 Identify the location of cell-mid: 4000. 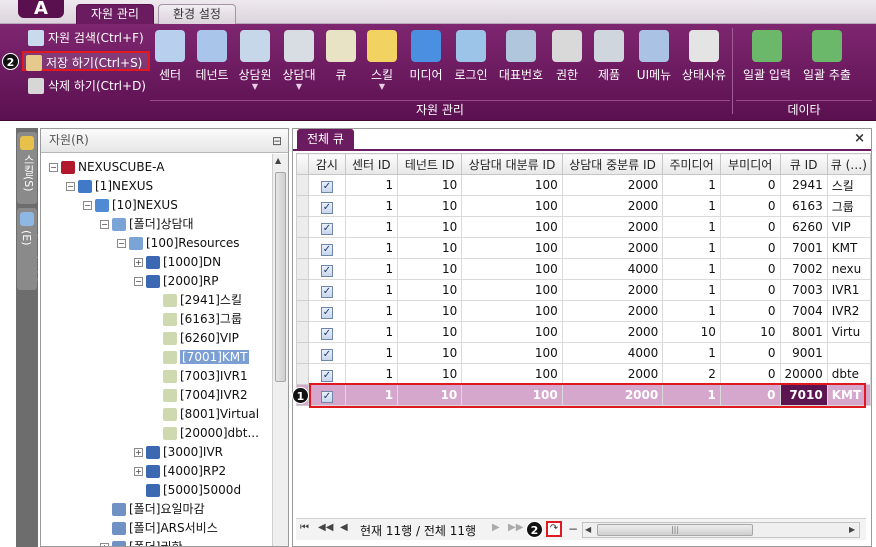
(612, 353).